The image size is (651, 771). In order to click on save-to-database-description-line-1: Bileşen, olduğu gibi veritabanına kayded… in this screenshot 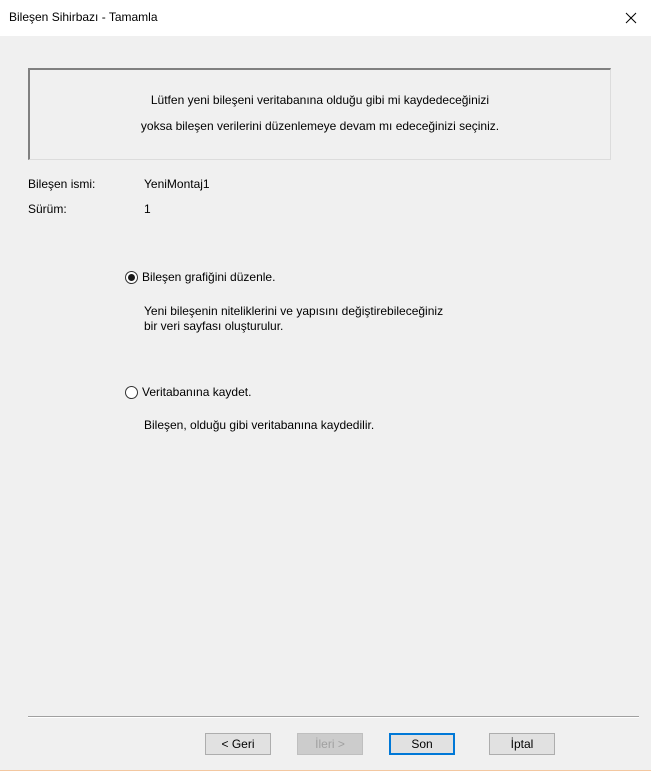, I will do `click(259, 425)`.